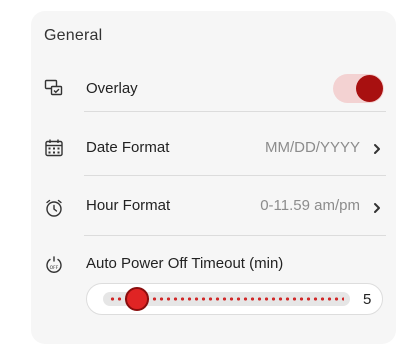 The image size is (411, 352). Describe the element at coordinates (185, 263) in the screenshot. I see `auto-power-off-label: Auto Power Off Timeout (min)` at that location.